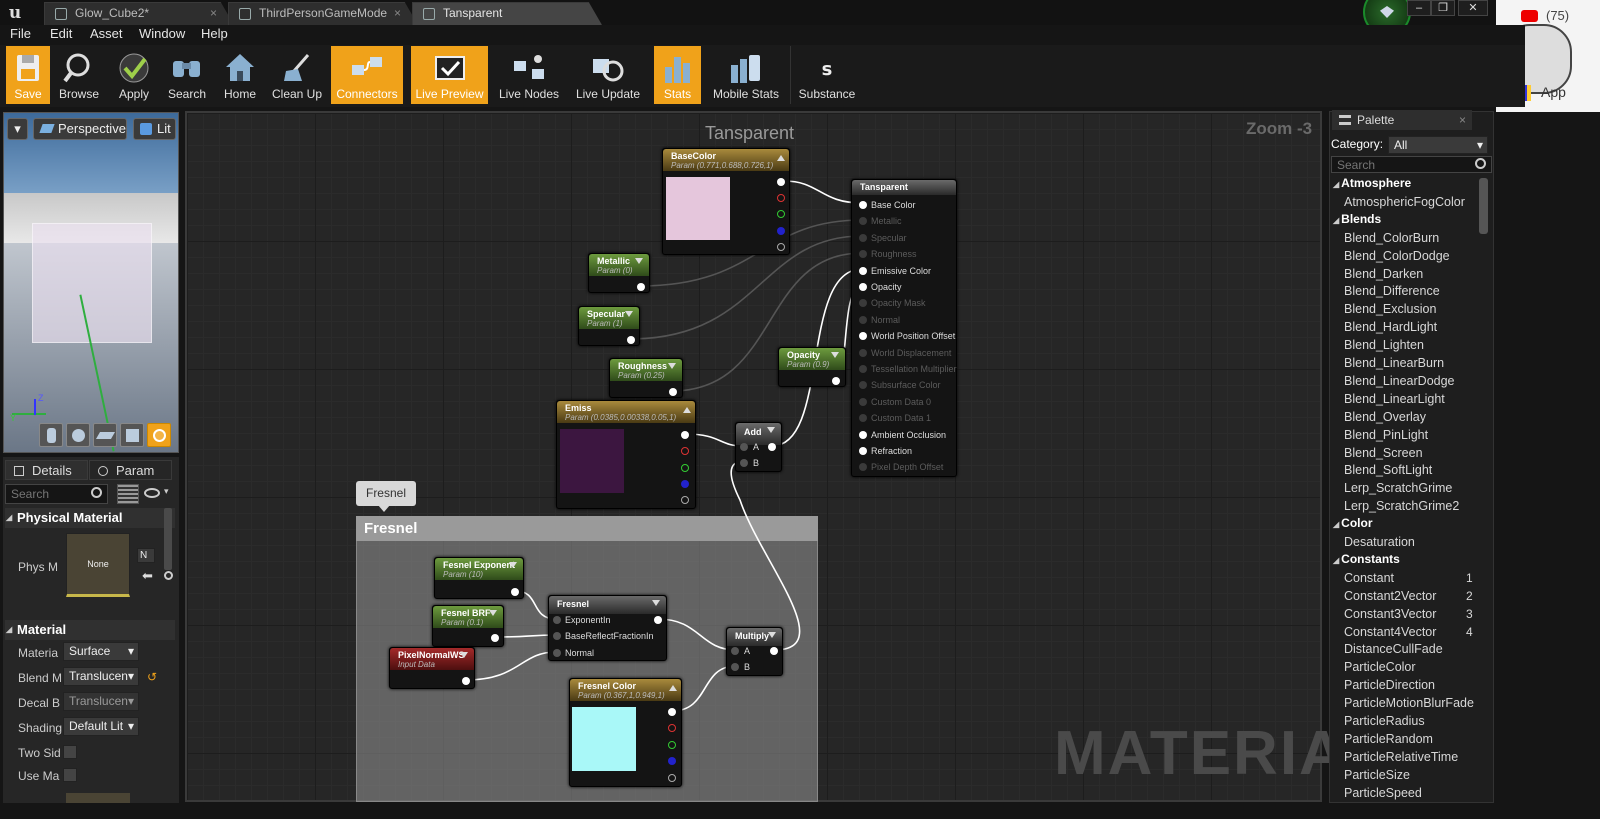  I want to click on palette-item: Lerp_ScratchGrime, so click(1398, 488).